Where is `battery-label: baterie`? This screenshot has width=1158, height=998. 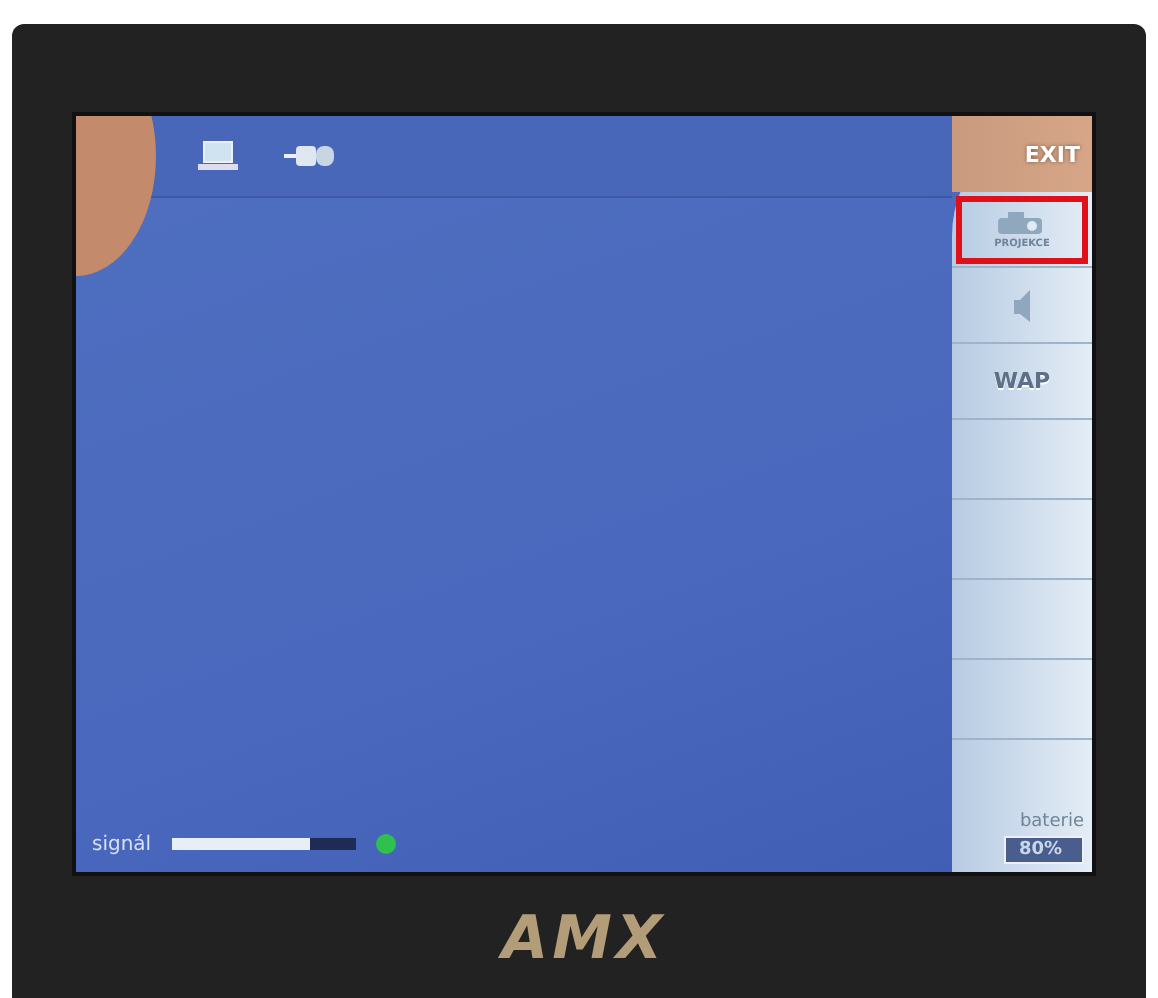
battery-label: baterie is located at coordinates (1051, 822).